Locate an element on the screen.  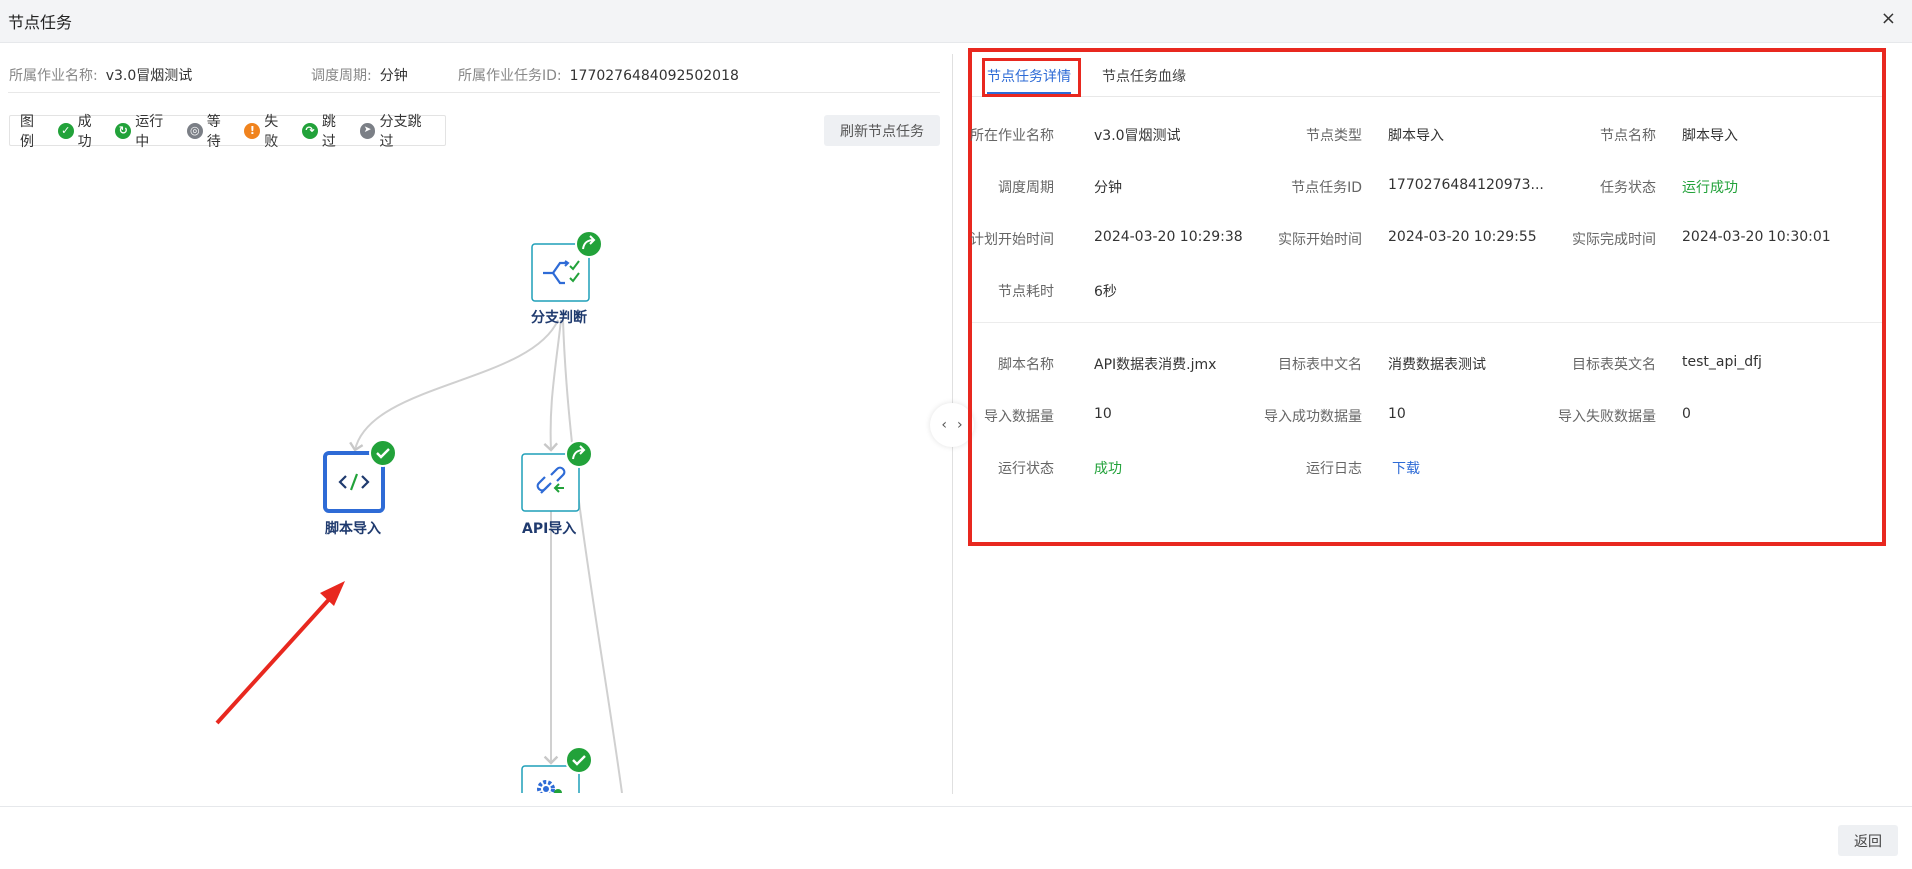
legend-label: 运行中 is located at coordinates (149, 131).